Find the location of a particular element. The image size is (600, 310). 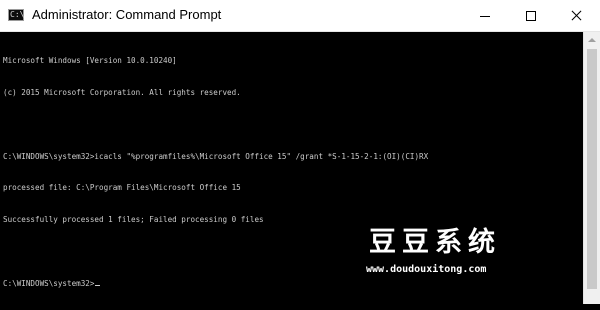

minimize-button is located at coordinates (485, 16).